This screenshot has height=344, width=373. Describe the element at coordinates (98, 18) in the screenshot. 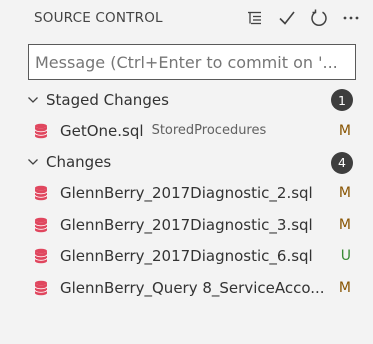

I see `panel-title: SOURCE CONTROL` at that location.